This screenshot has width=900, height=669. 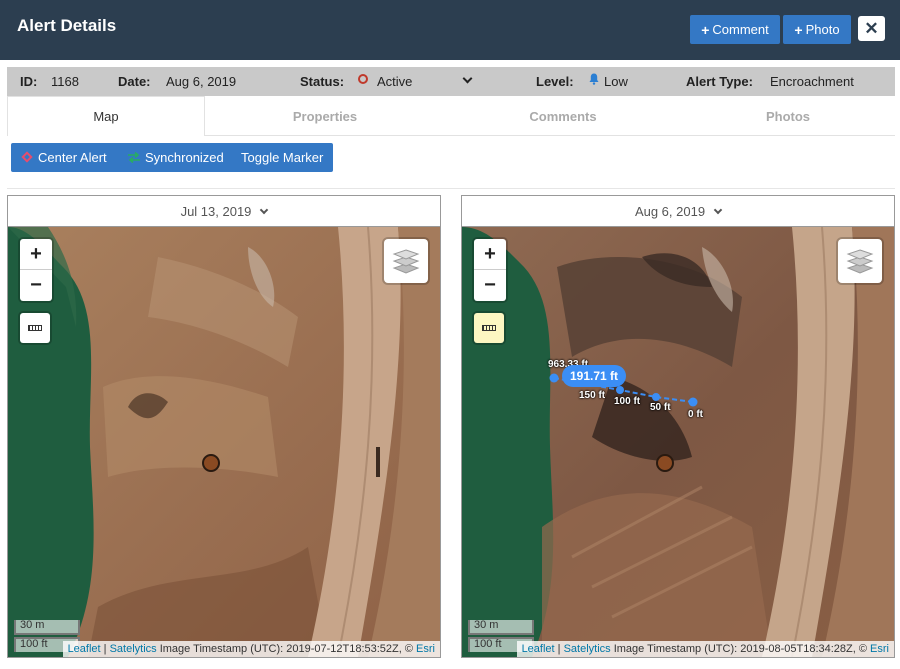 I want to click on date-selector-label: Aug 6, 2019, so click(x=670, y=211).